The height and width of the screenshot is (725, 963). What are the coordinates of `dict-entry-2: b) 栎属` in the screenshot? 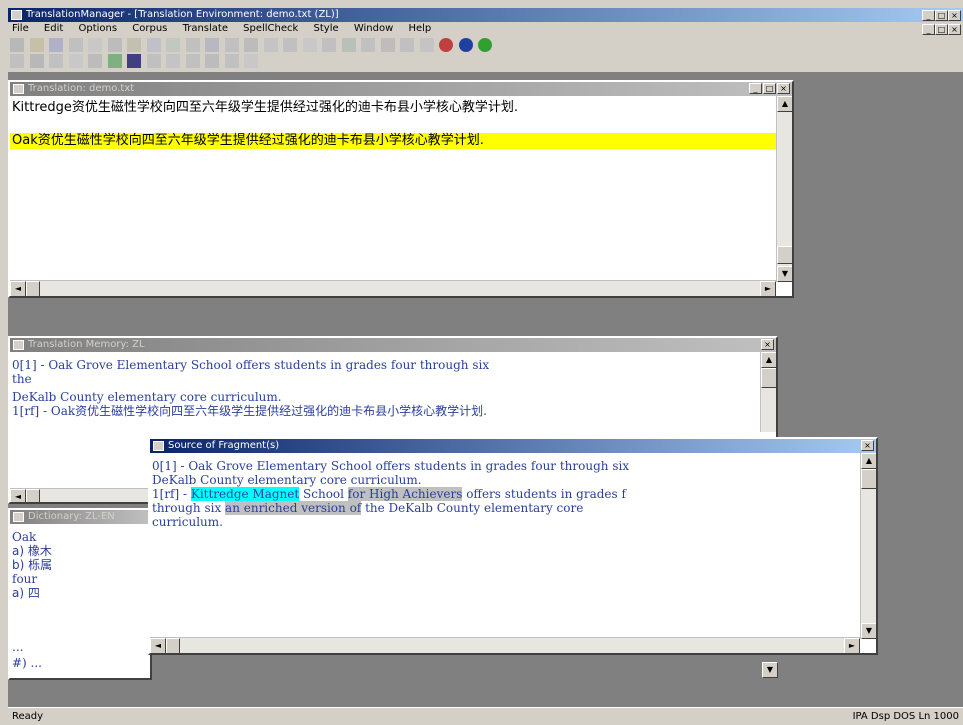 It's located at (32, 565).